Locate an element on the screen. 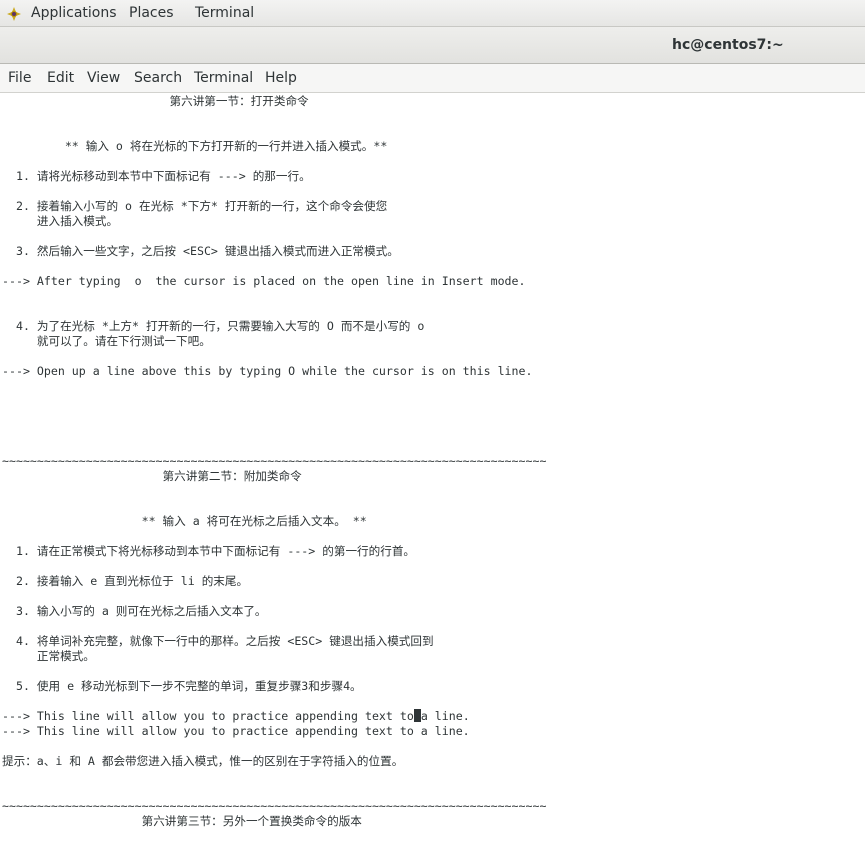  gnome-top-bar: Applications Places Terminal is located at coordinates (432, 13).